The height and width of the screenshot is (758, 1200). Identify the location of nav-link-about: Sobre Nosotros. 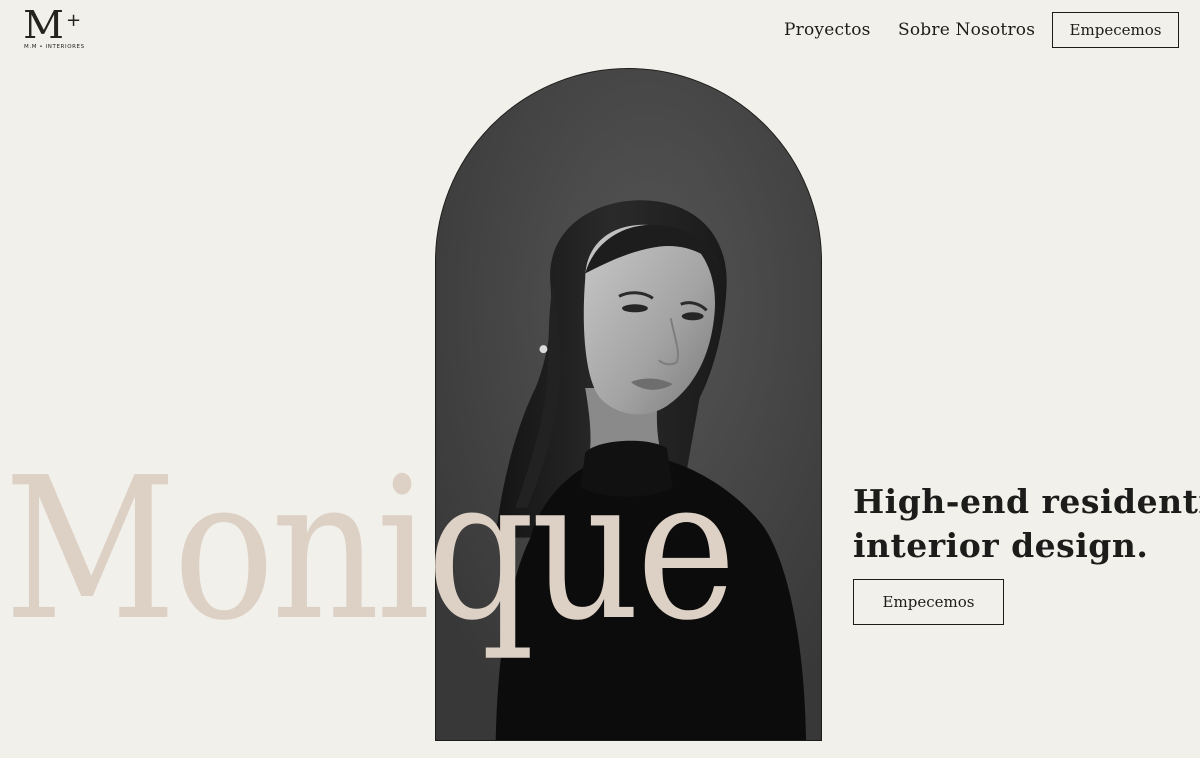
(966, 30).